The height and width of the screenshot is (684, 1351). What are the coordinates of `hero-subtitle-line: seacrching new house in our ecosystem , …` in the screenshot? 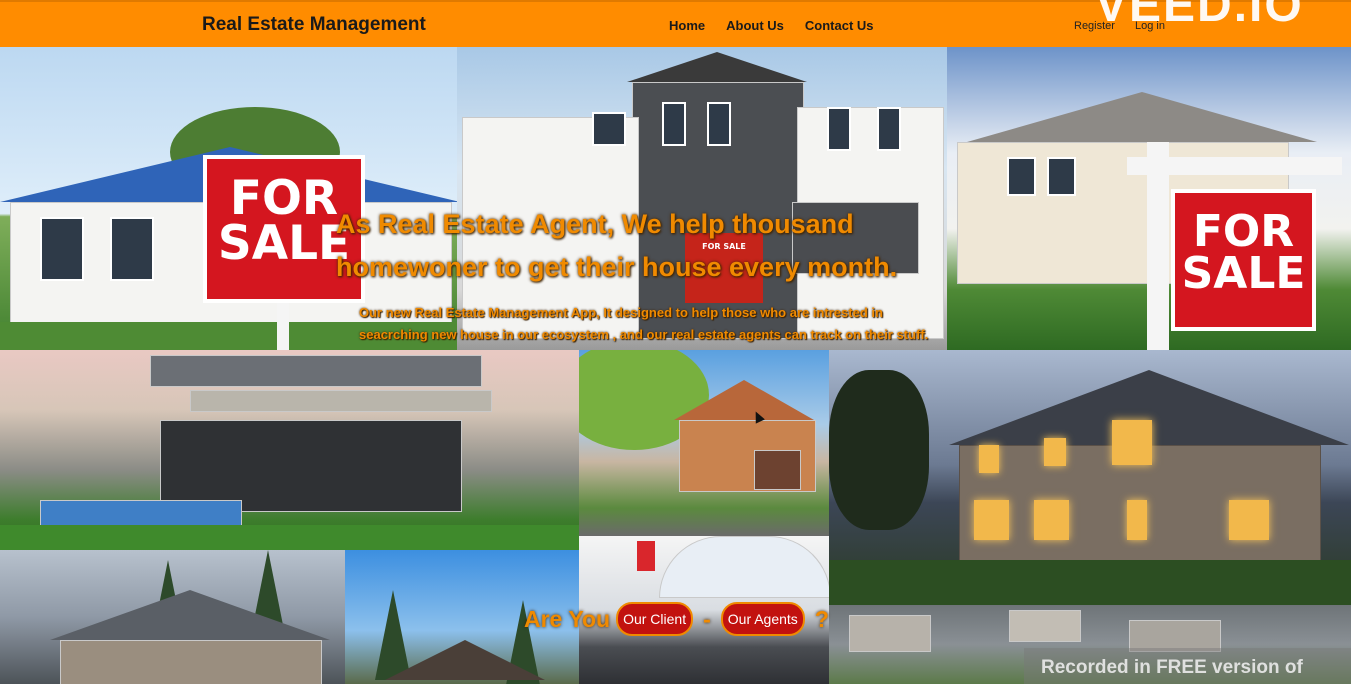 It's located at (644, 334).